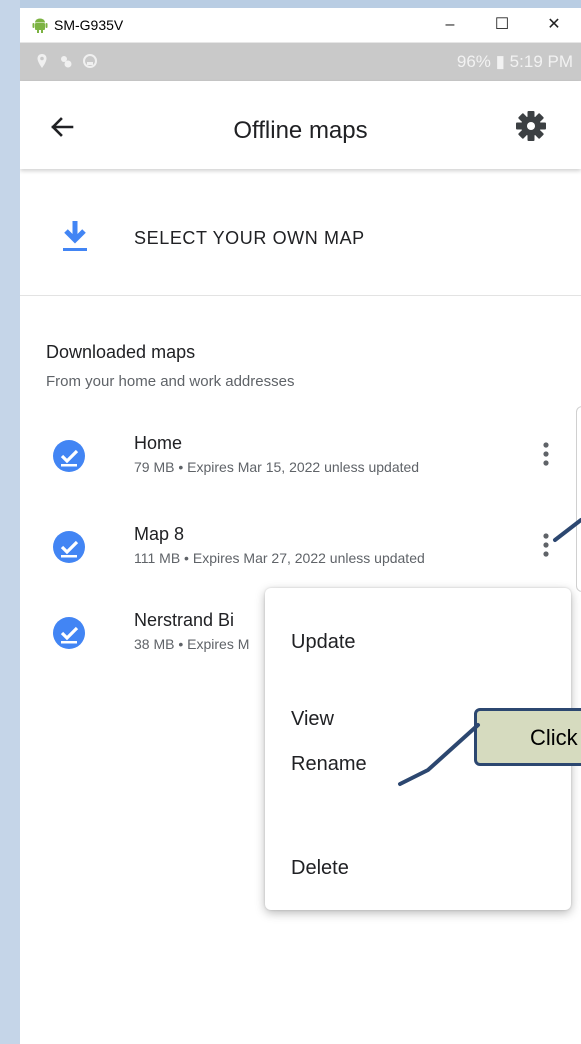 The height and width of the screenshot is (1044, 581). Describe the element at coordinates (531, 126) in the screenshot. I see `gear-icon` at that location.